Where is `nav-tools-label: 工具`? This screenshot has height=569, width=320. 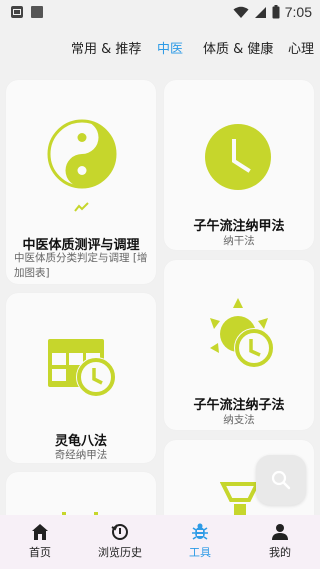
nav-tools-label: 工具 is located at coordinates (200, 552).